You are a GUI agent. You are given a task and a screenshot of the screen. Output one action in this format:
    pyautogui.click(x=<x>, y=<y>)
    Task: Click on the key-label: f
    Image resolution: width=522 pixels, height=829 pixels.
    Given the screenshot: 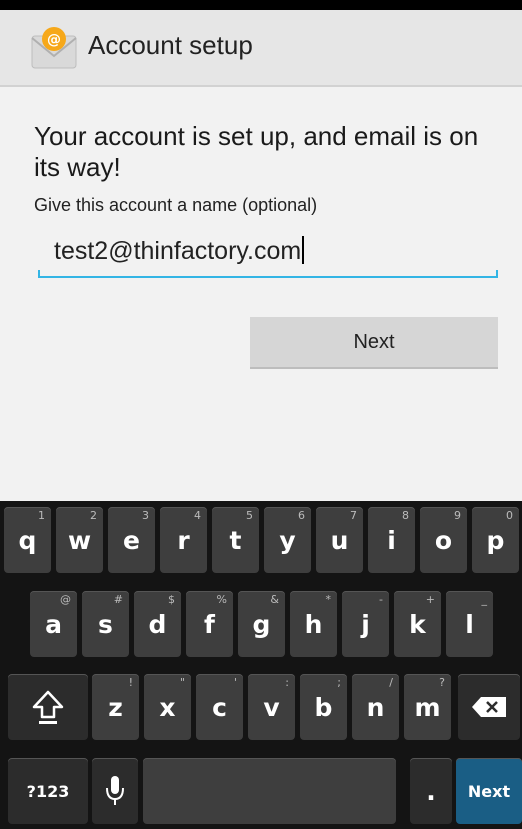 What is the action you would take?
    pyautogui.click(x=209, y=624)
    